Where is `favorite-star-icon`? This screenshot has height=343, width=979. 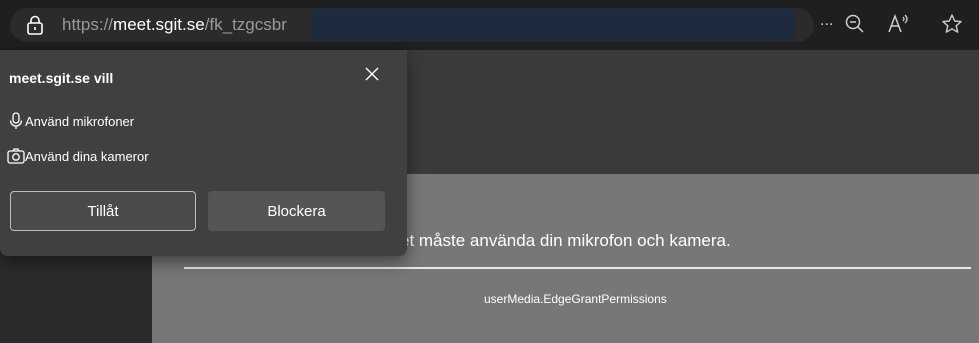
favorite-star-icon is located at coordinates (952, 24).